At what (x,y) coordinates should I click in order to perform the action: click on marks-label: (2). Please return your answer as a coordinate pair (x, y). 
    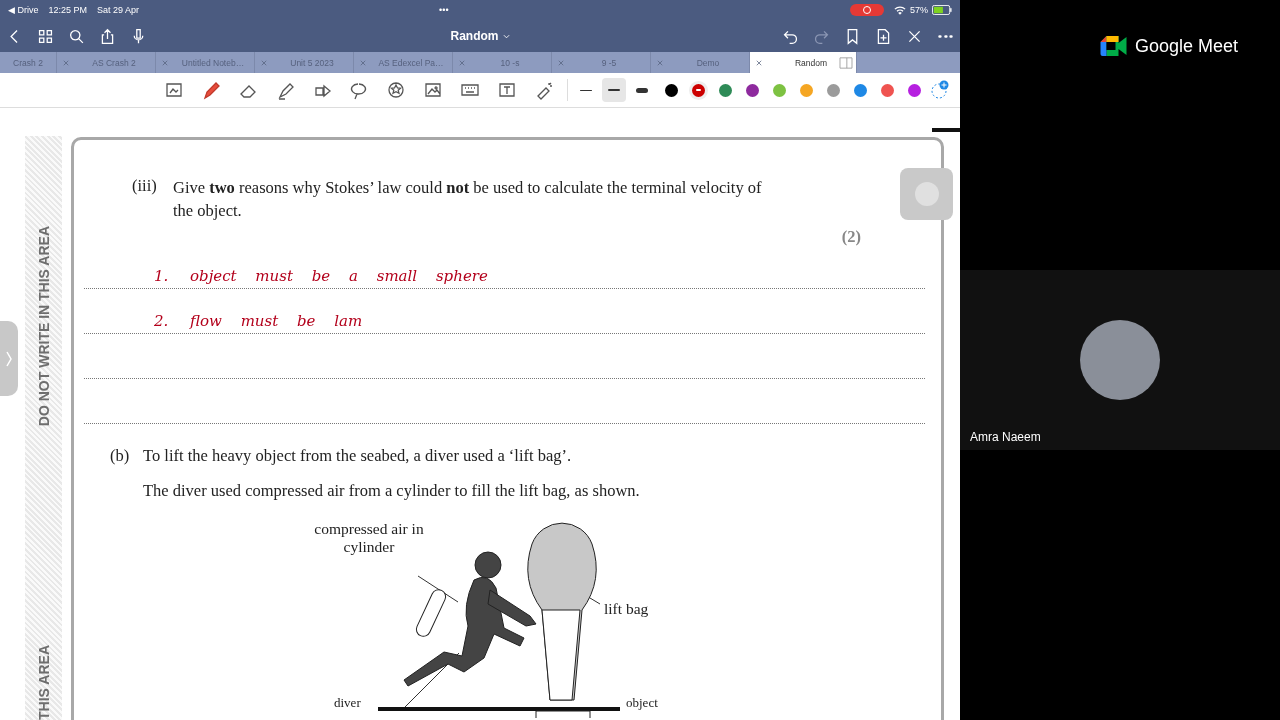
    Looking at the image, I should click on (851, 237).